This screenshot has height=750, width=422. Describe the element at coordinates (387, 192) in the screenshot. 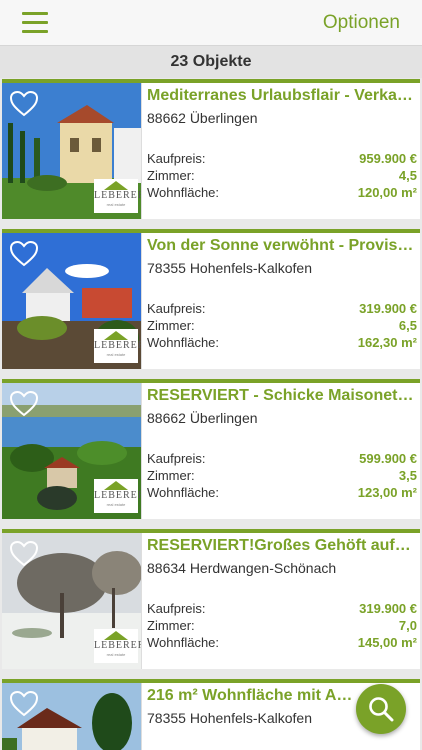

I see `area-value: 120,00 m²` at that location.